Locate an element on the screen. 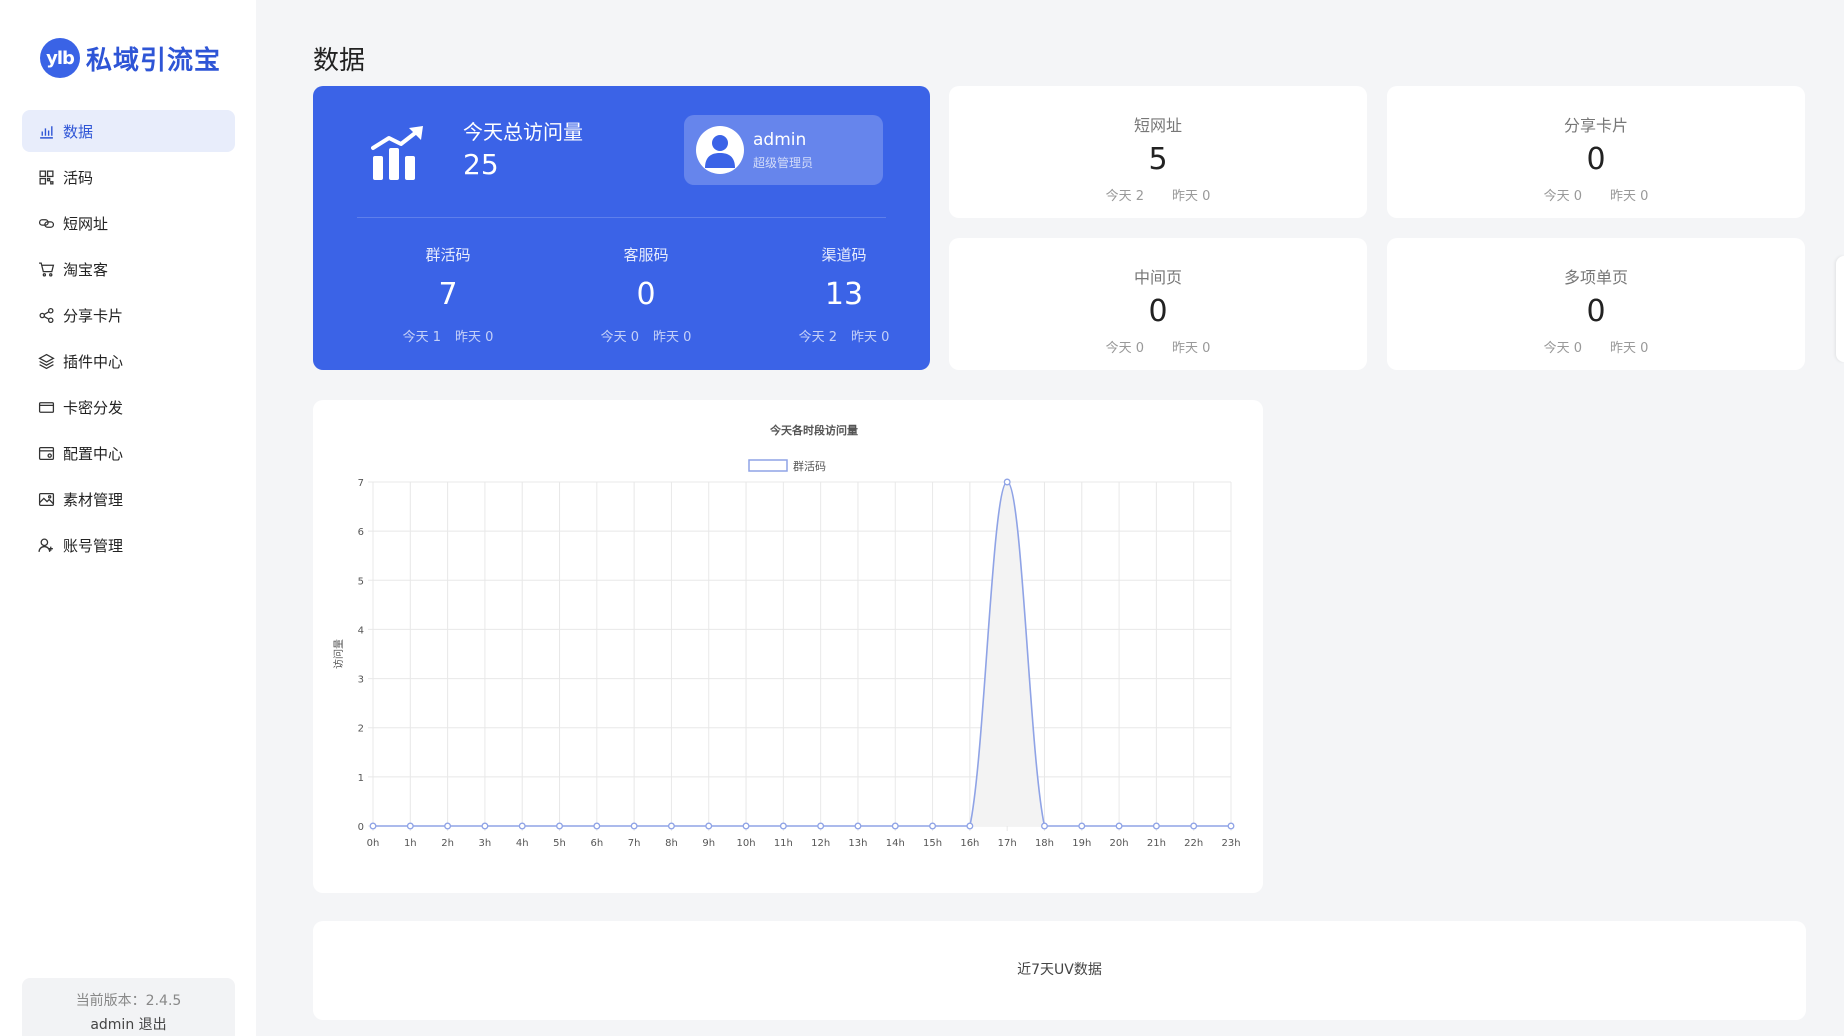 This screenshot has width=1844, height=1036. x-tick-label: 17h is located at coordinates (1007, 843).